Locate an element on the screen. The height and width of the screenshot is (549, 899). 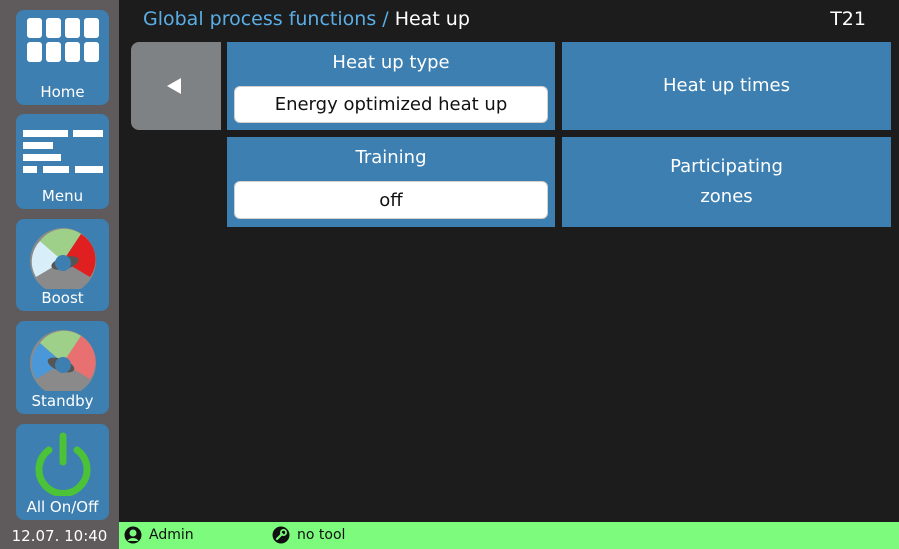
breadcrumb: Global process functions / Heat up is located at coordinates (306, 19).